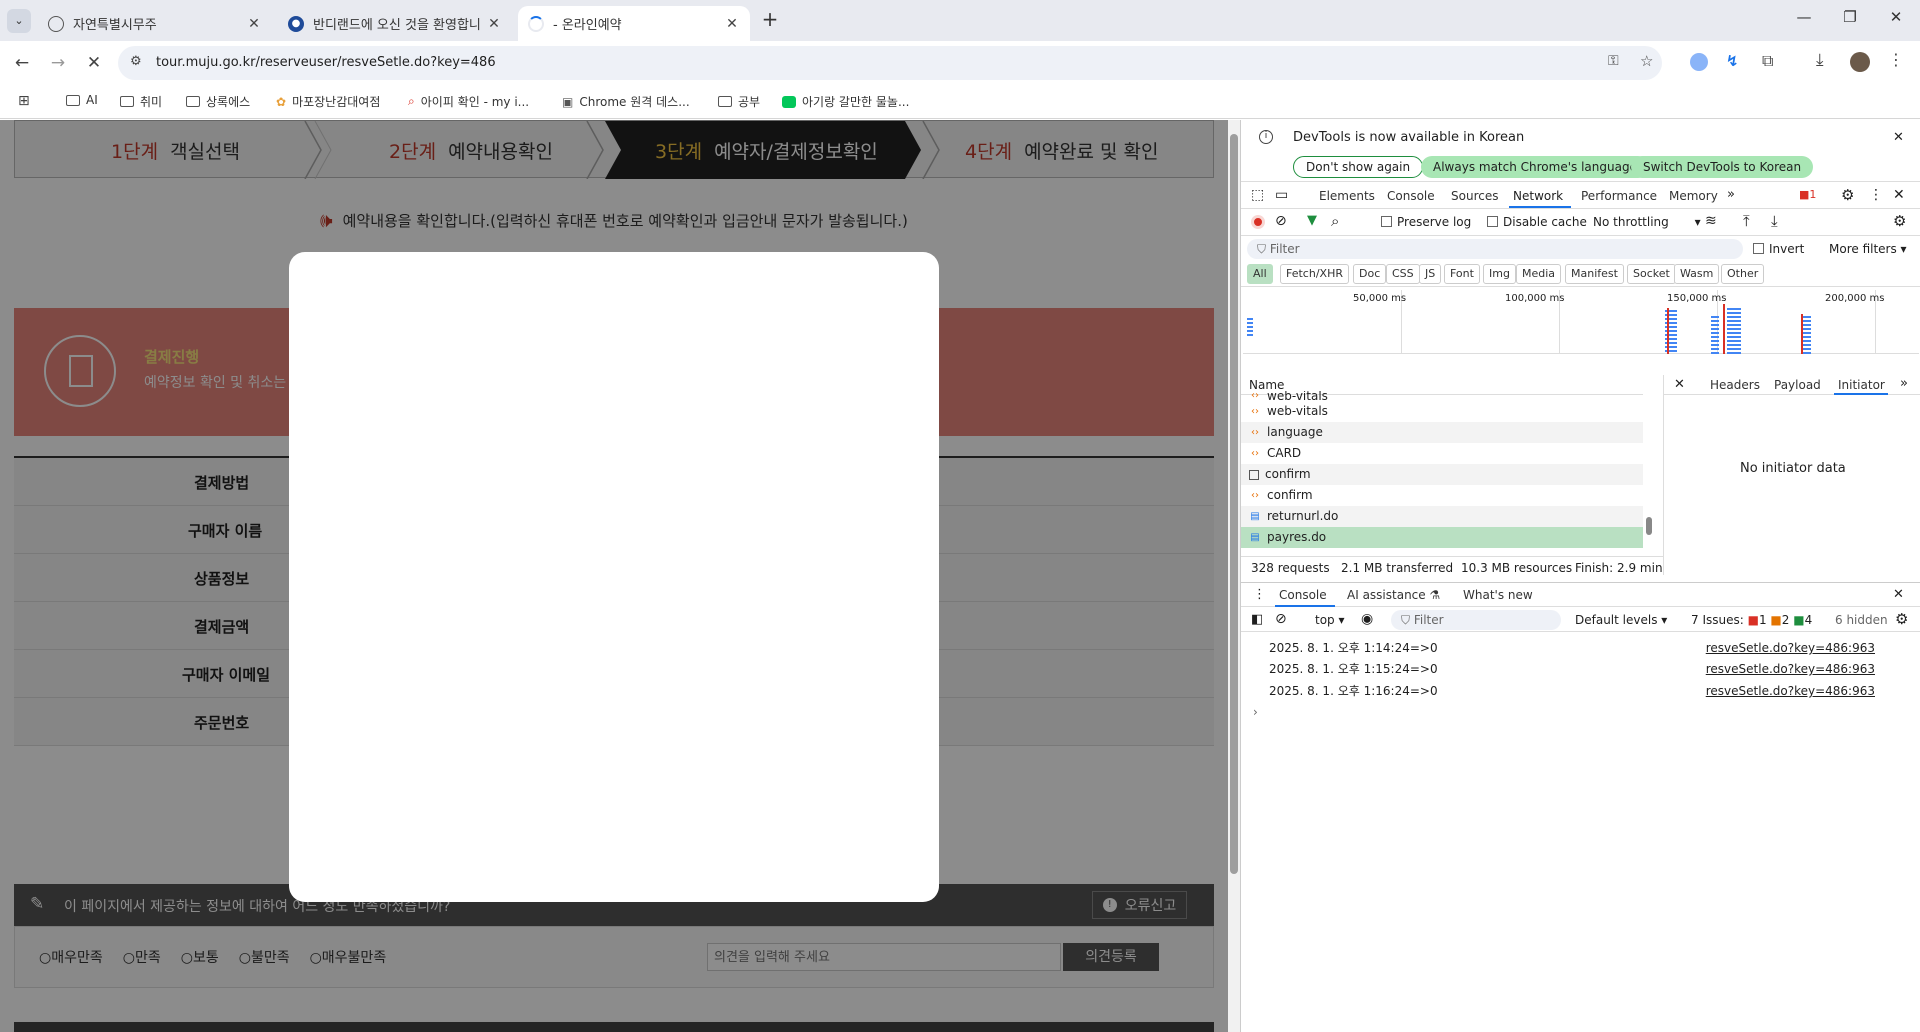 The width and height of the screenshot is (1920, 1032). I want to click on tab-sources: Sources, so click(1474, 196).